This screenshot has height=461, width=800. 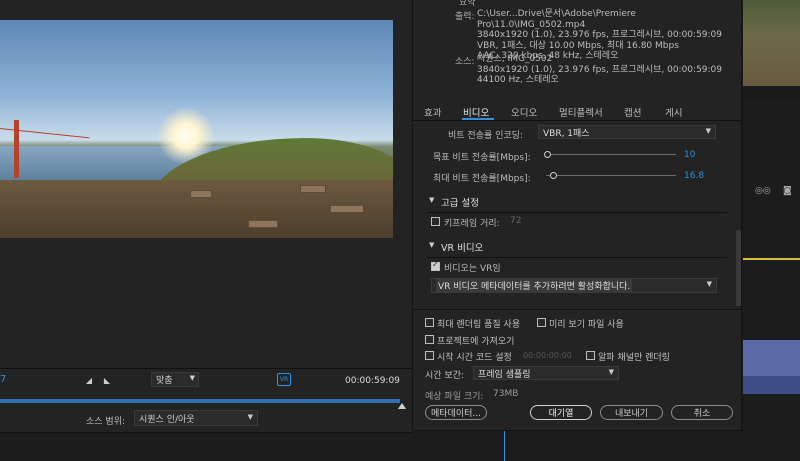 What do you see at coordinates (577, 248) in the screenshot?
I see `vr-video-header: ▼ VR 비디오` at bounding box center [577, 248].